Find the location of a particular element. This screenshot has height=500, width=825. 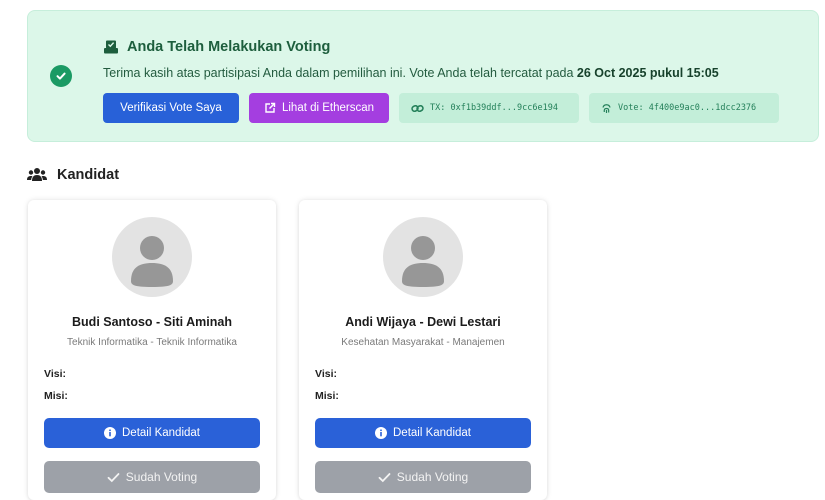

vote-hash-chip: Vote: 4f400e9ac0...1dcc2376 is located at coordinates (684, 108).